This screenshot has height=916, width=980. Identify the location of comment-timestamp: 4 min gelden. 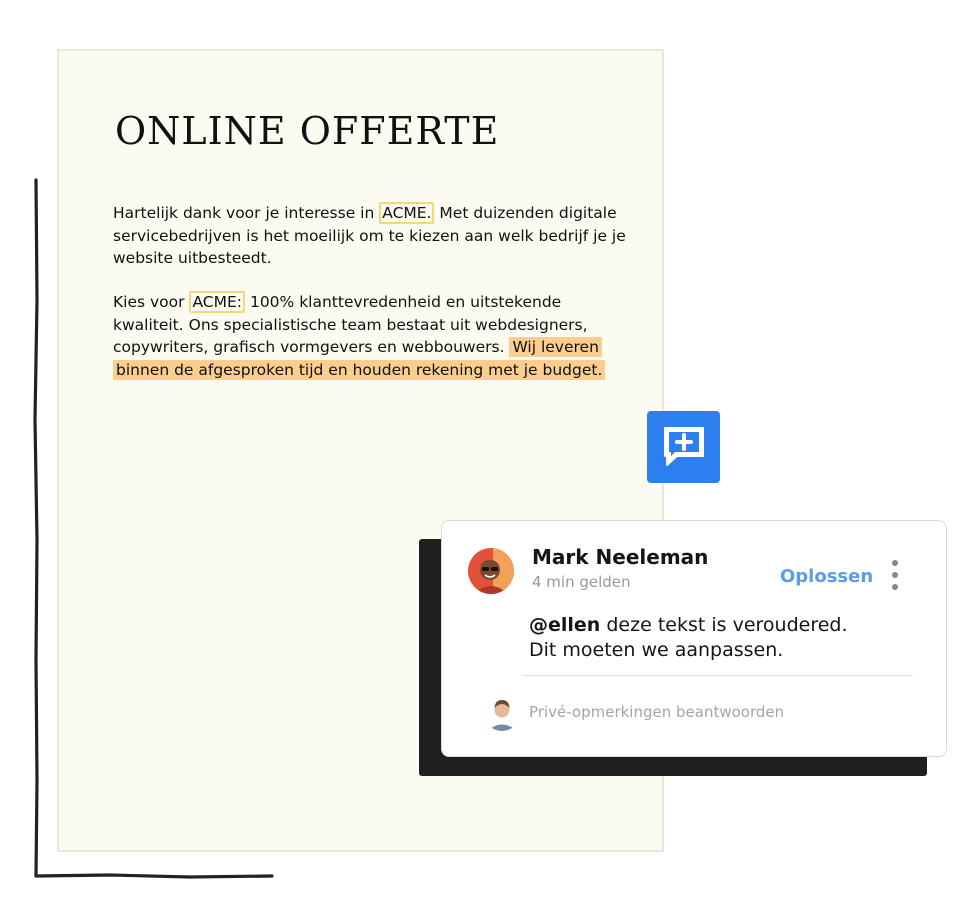
(581, 582).